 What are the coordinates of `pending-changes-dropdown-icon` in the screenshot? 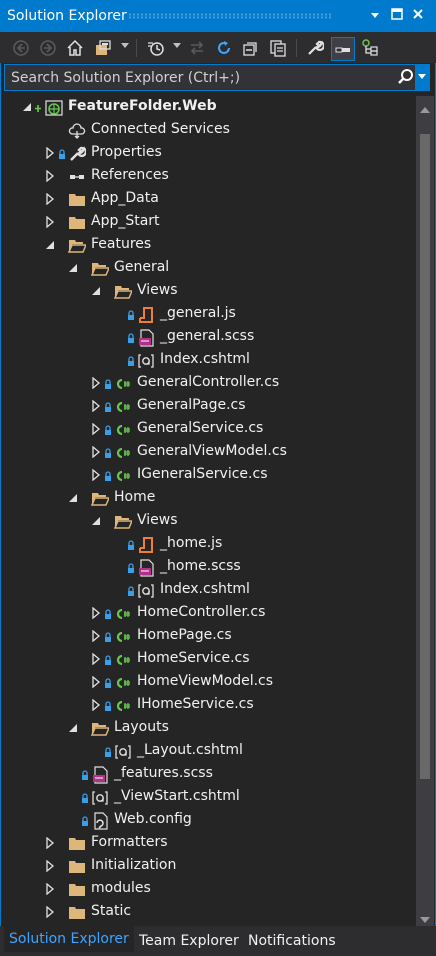 It's located at (177, 47).